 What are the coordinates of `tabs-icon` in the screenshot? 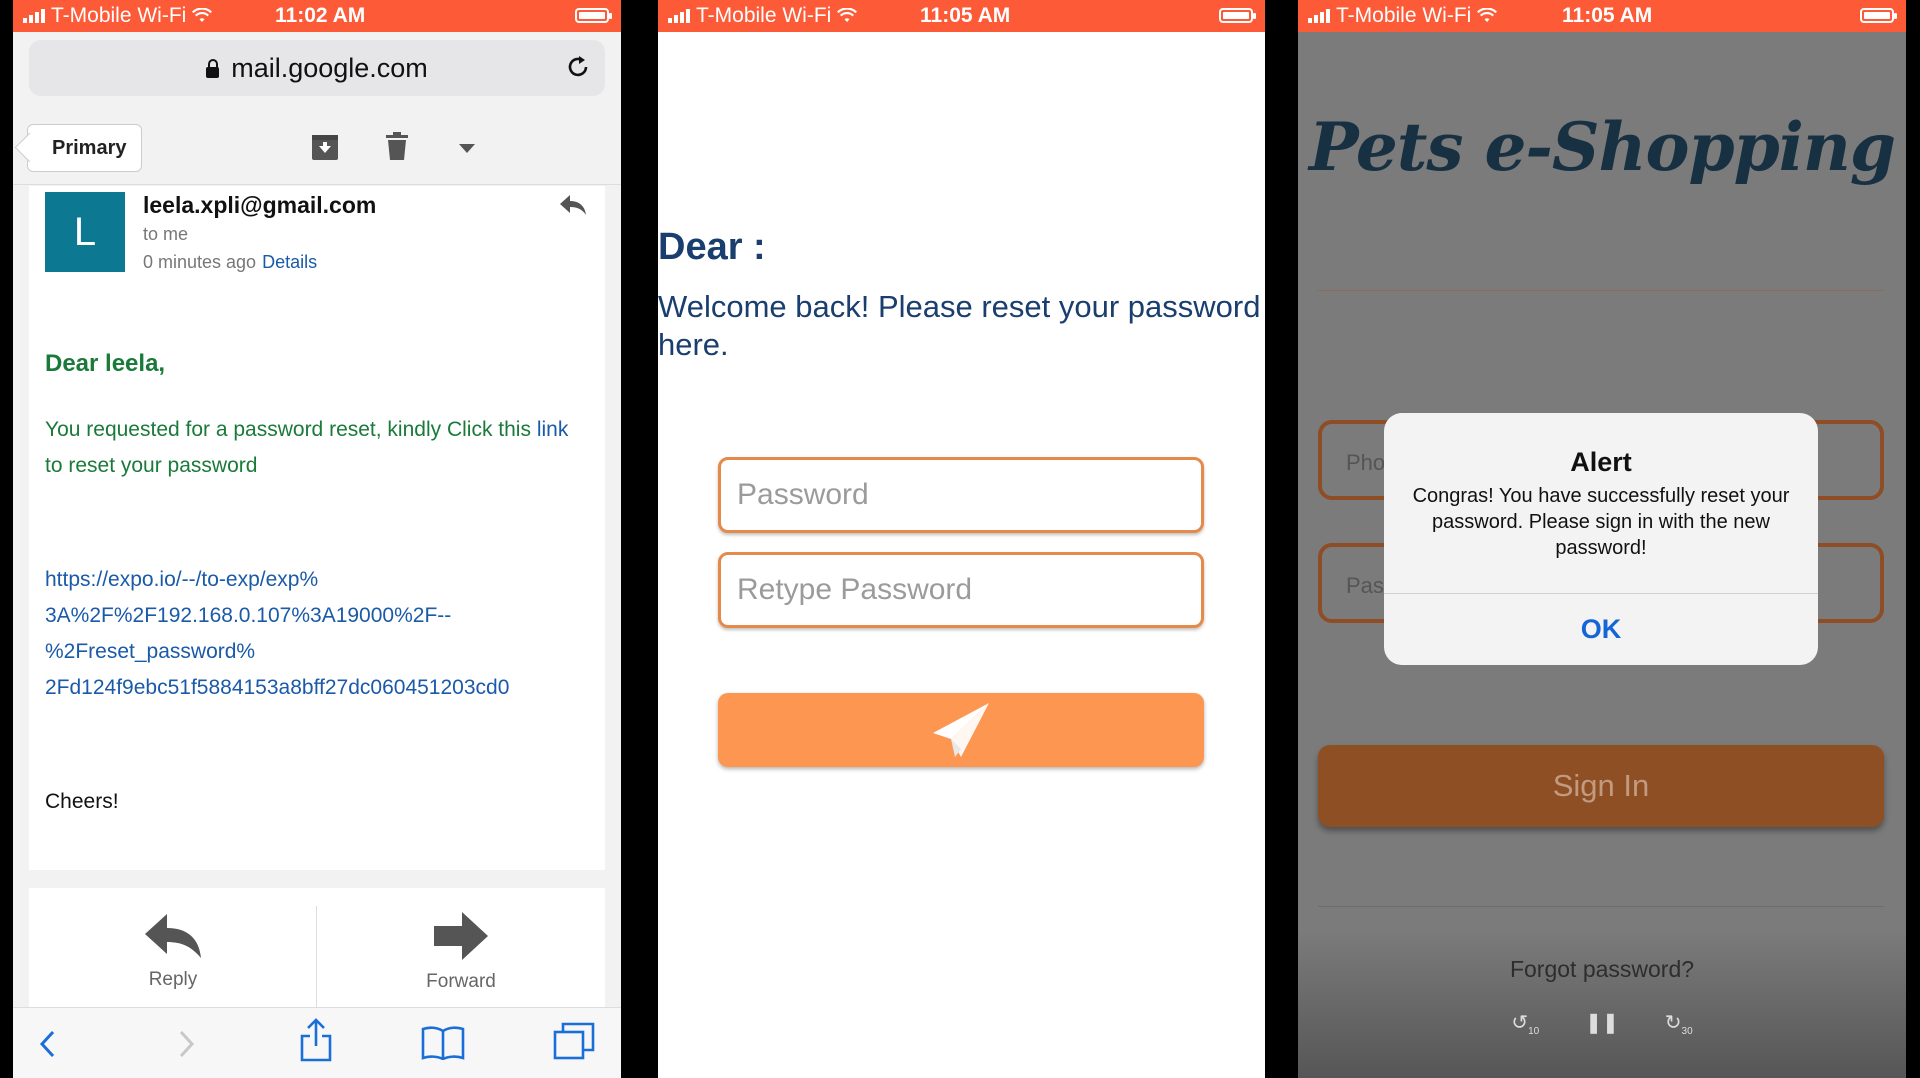 It's located at (574, 1041).